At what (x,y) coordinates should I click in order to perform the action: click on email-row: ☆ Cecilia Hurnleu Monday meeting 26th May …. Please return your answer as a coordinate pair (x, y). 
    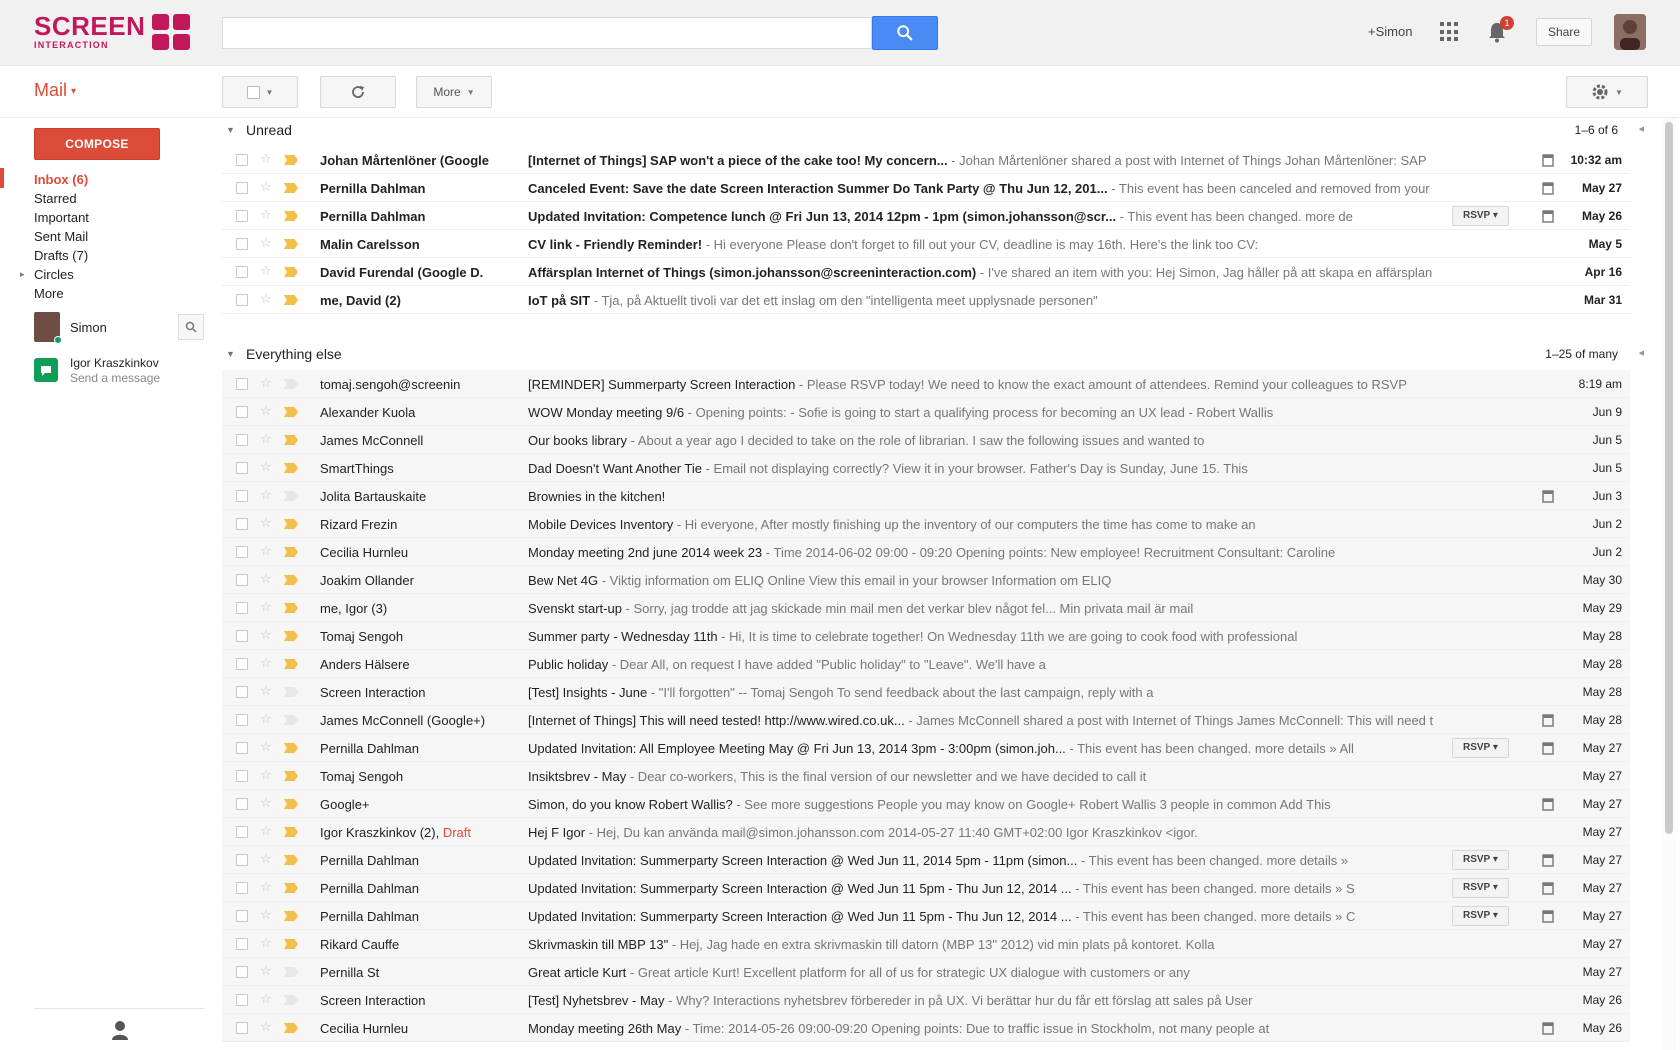
    Looking at the image, I should click on (926, 1028).